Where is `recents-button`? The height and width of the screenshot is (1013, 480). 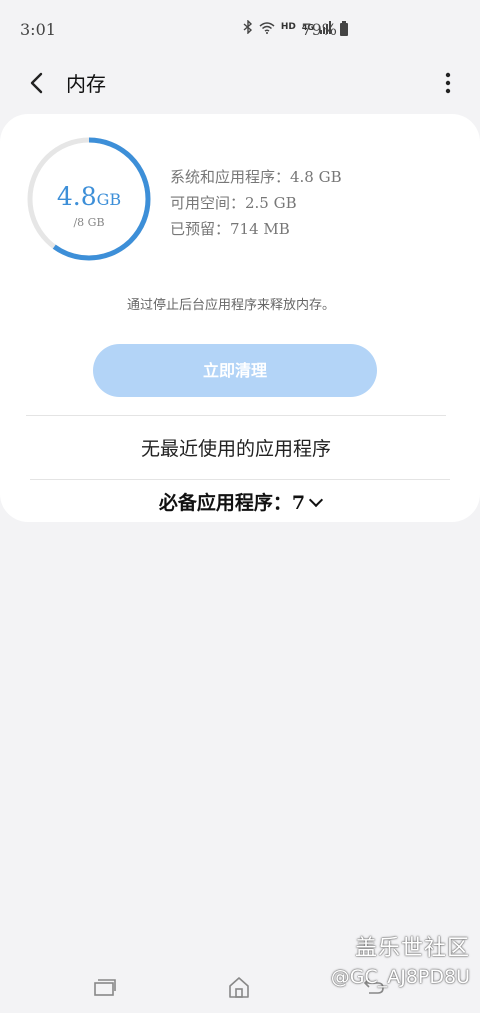
recents-button is located at coordinates (105, 987).